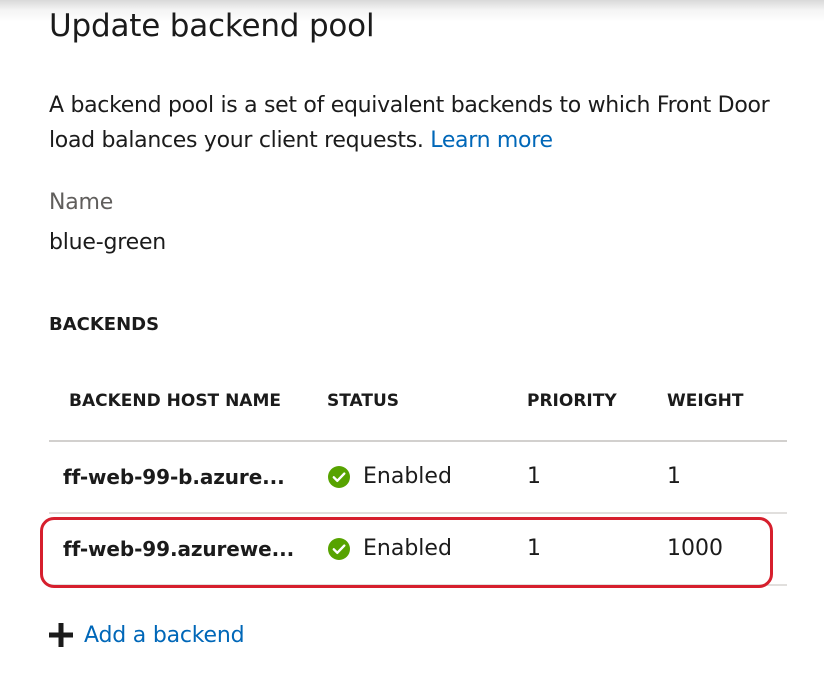 This screenshot has height=700, width=824. Describe the element at coordinates (164, 635) in the screenshot. I see `add-backend-label: Add a backend` at that location.